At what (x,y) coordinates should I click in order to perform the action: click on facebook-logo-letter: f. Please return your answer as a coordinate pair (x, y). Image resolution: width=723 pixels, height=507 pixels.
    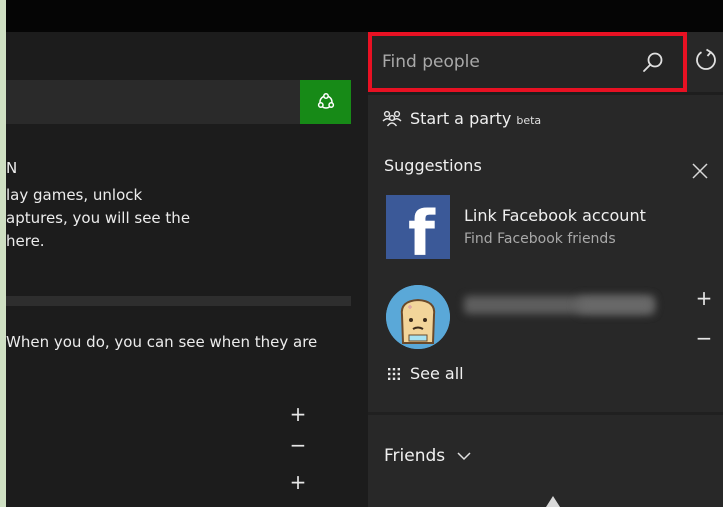
    Looking at the image, I should click on (421, 228).